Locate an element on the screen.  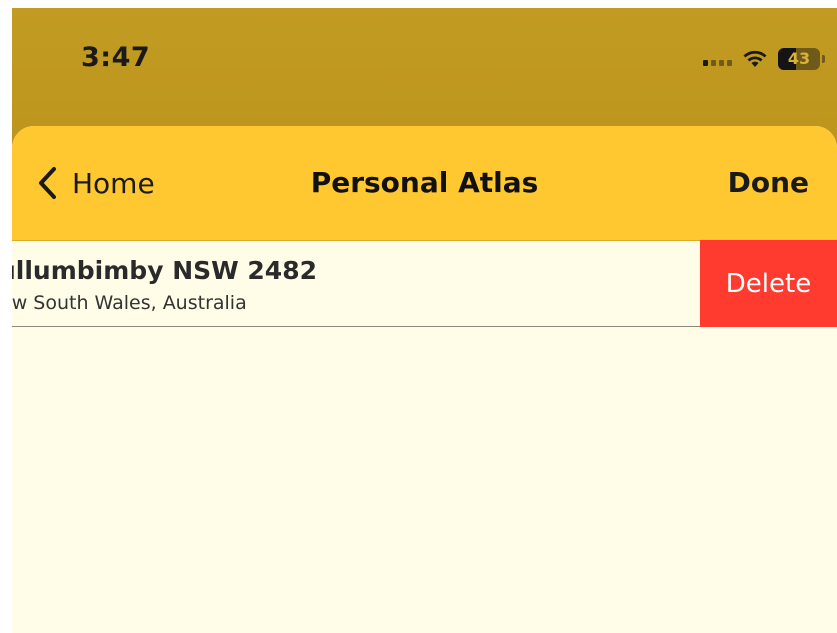
delete-button: Delete is located at coordinates (768, 283).